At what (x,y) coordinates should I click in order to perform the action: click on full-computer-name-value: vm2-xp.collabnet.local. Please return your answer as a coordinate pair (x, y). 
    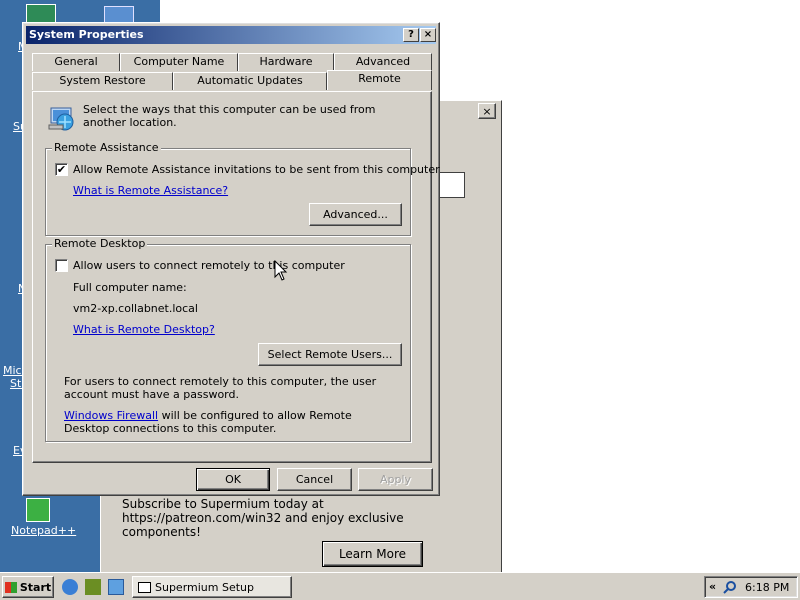
    Looking at the image, I should click on (135, 308).